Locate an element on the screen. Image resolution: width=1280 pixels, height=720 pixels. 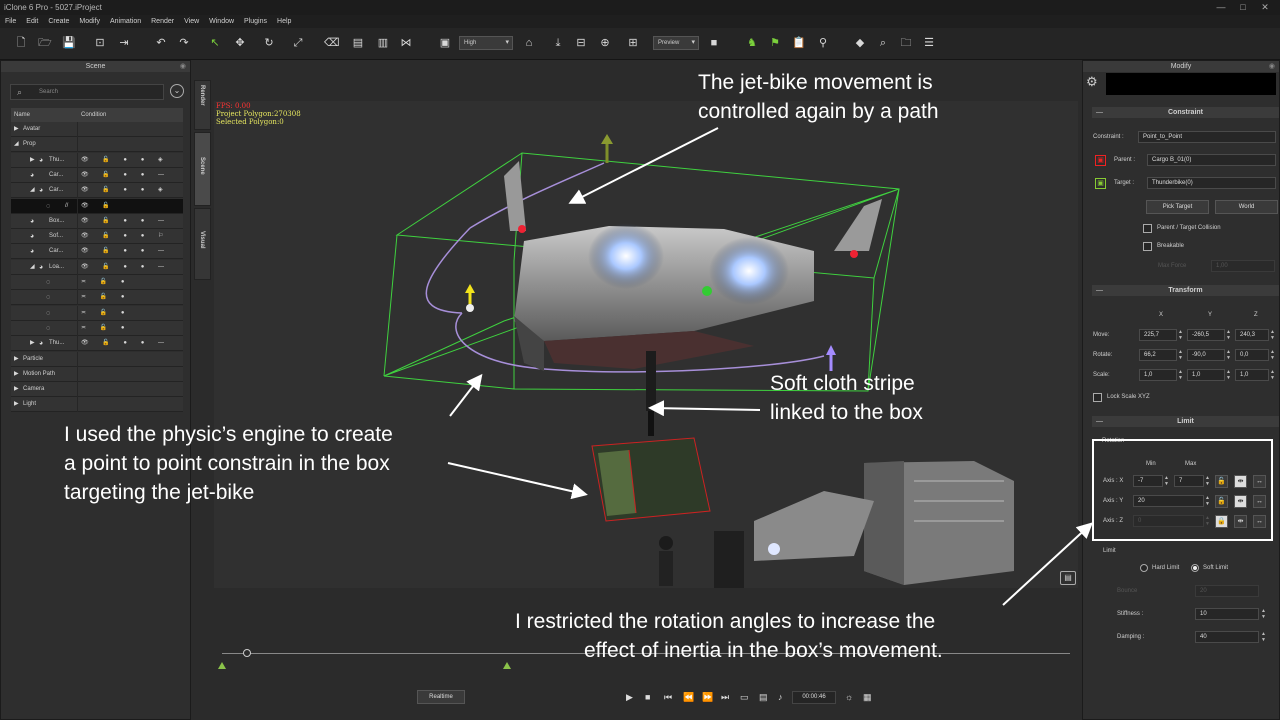
constraint-type-field: Point_to_Point is located at coordinates (1207, 137).